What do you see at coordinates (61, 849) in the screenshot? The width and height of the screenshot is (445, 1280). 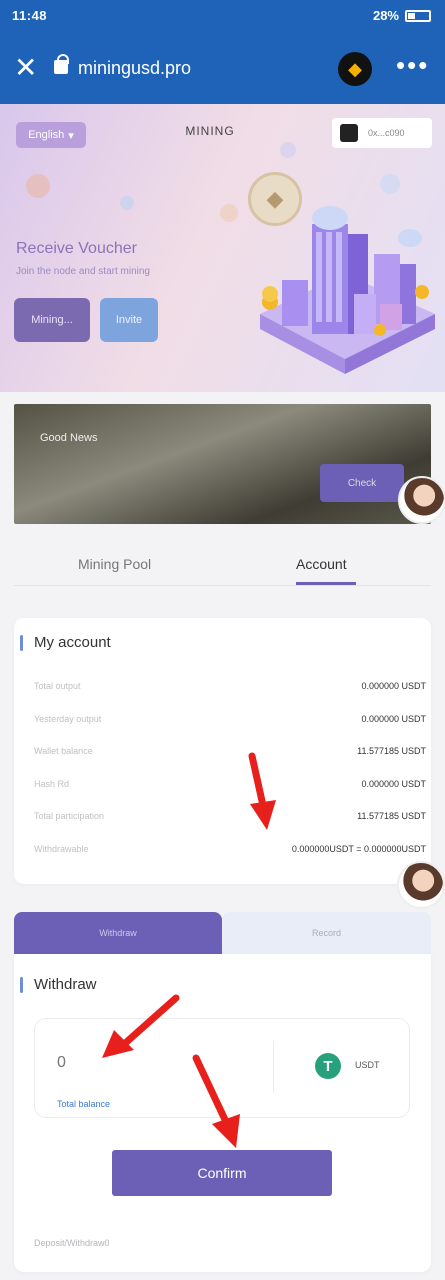 I see `account-row-label: Withdrawable` at bounding box center [61, 849].